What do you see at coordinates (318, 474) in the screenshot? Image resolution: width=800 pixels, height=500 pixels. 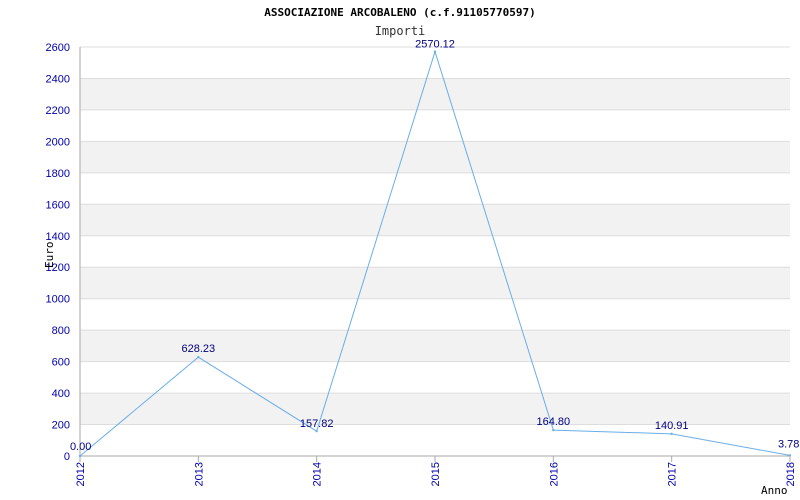 I see `x-tick-label: 2014` at bounding box center [318, 474].